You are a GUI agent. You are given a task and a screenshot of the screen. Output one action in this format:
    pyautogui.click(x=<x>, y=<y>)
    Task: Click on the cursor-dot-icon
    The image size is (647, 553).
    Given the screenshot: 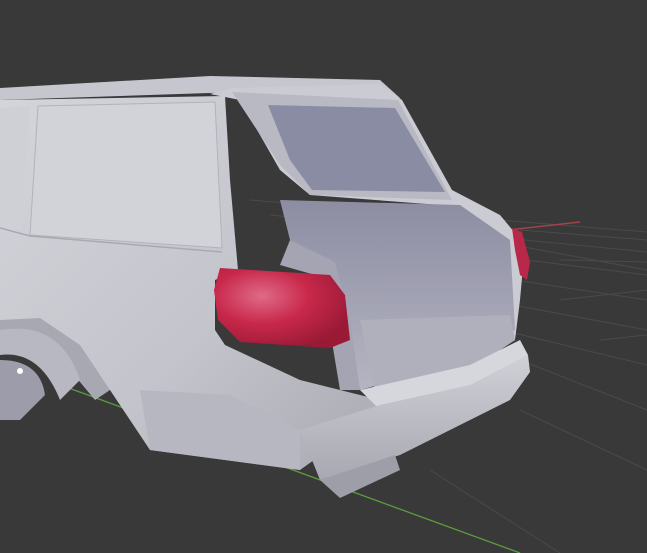 What is the action you would take?
    pyautogui.click(x=20, y=371)
    